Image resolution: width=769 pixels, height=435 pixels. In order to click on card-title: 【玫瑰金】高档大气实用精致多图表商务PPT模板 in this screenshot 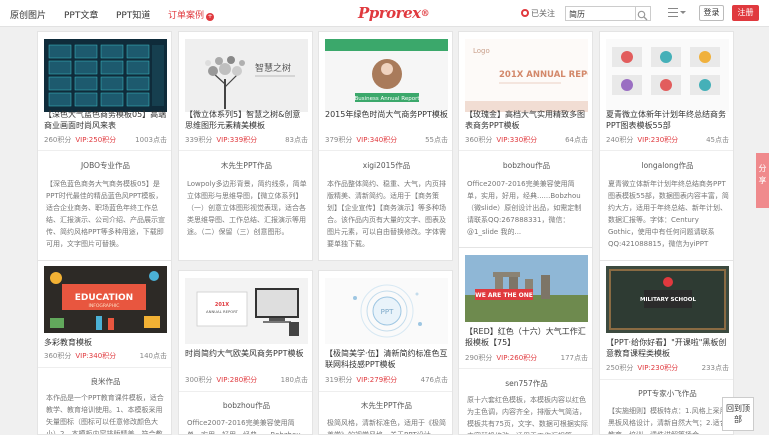, I will do `click(526, 120)`.